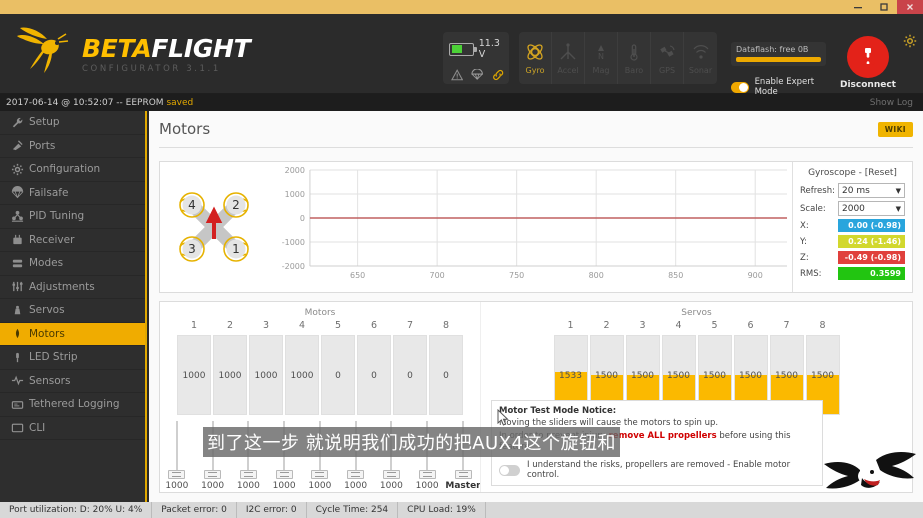 This screenshot has height=518, width=923. What do you see at coordinates (266, 325) in the screenshot?
I see `motor-column-header: 3` at bounding box center [266, 325].